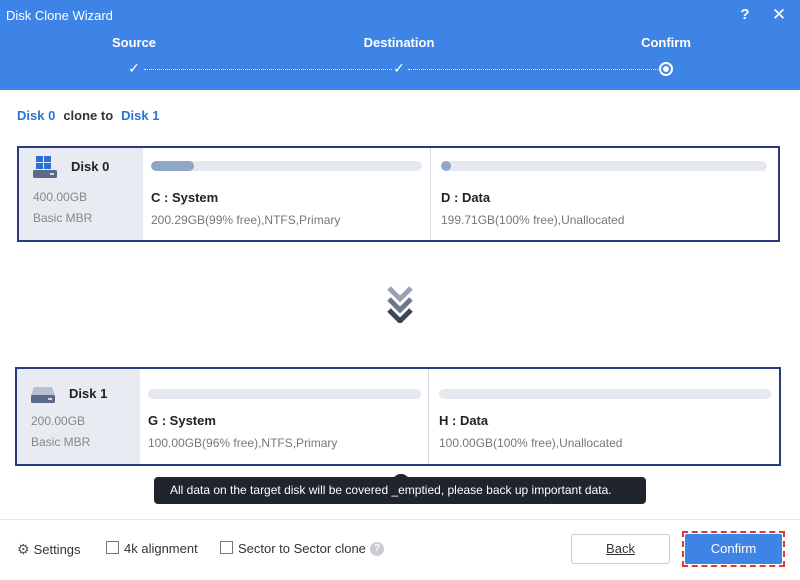  I want to click on gear-icon: ⚙, so click(23, 549).